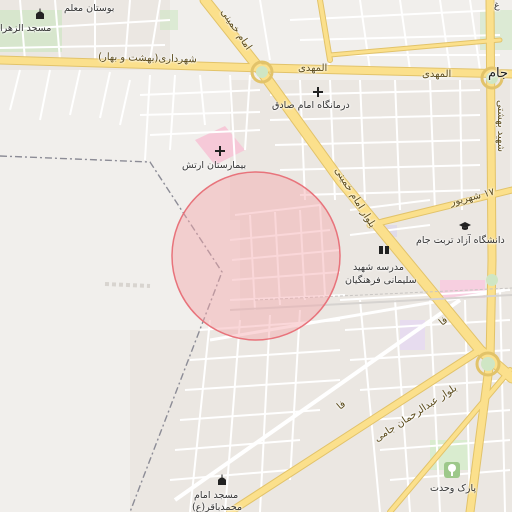 The image size is (512, 512). I want to click on road-almahdi-label-2: المهدی, so click(437, 74).